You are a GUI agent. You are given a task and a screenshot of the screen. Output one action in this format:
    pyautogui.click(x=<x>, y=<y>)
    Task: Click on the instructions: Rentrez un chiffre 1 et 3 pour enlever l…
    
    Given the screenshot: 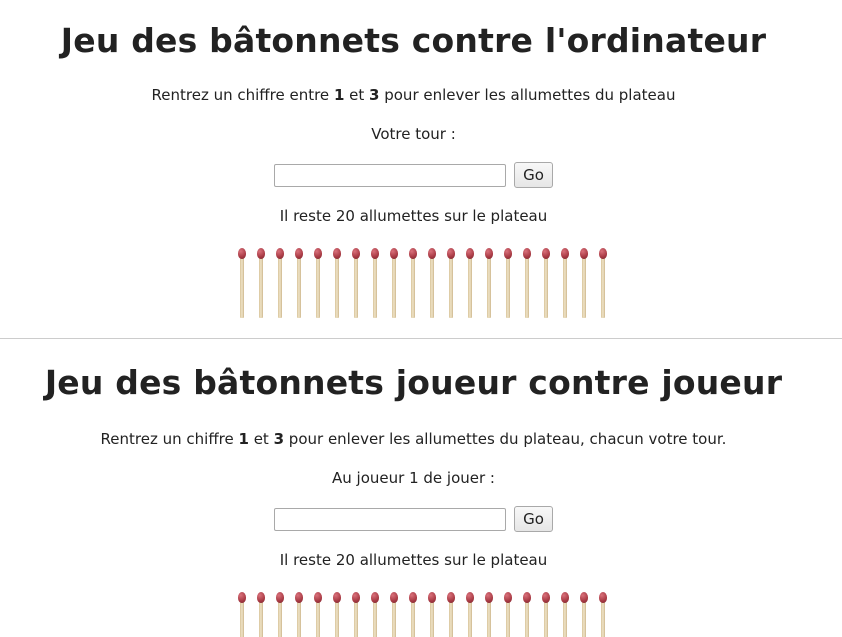 What is the action you would take?
    pyautogui.click(x=413, y=426)
    